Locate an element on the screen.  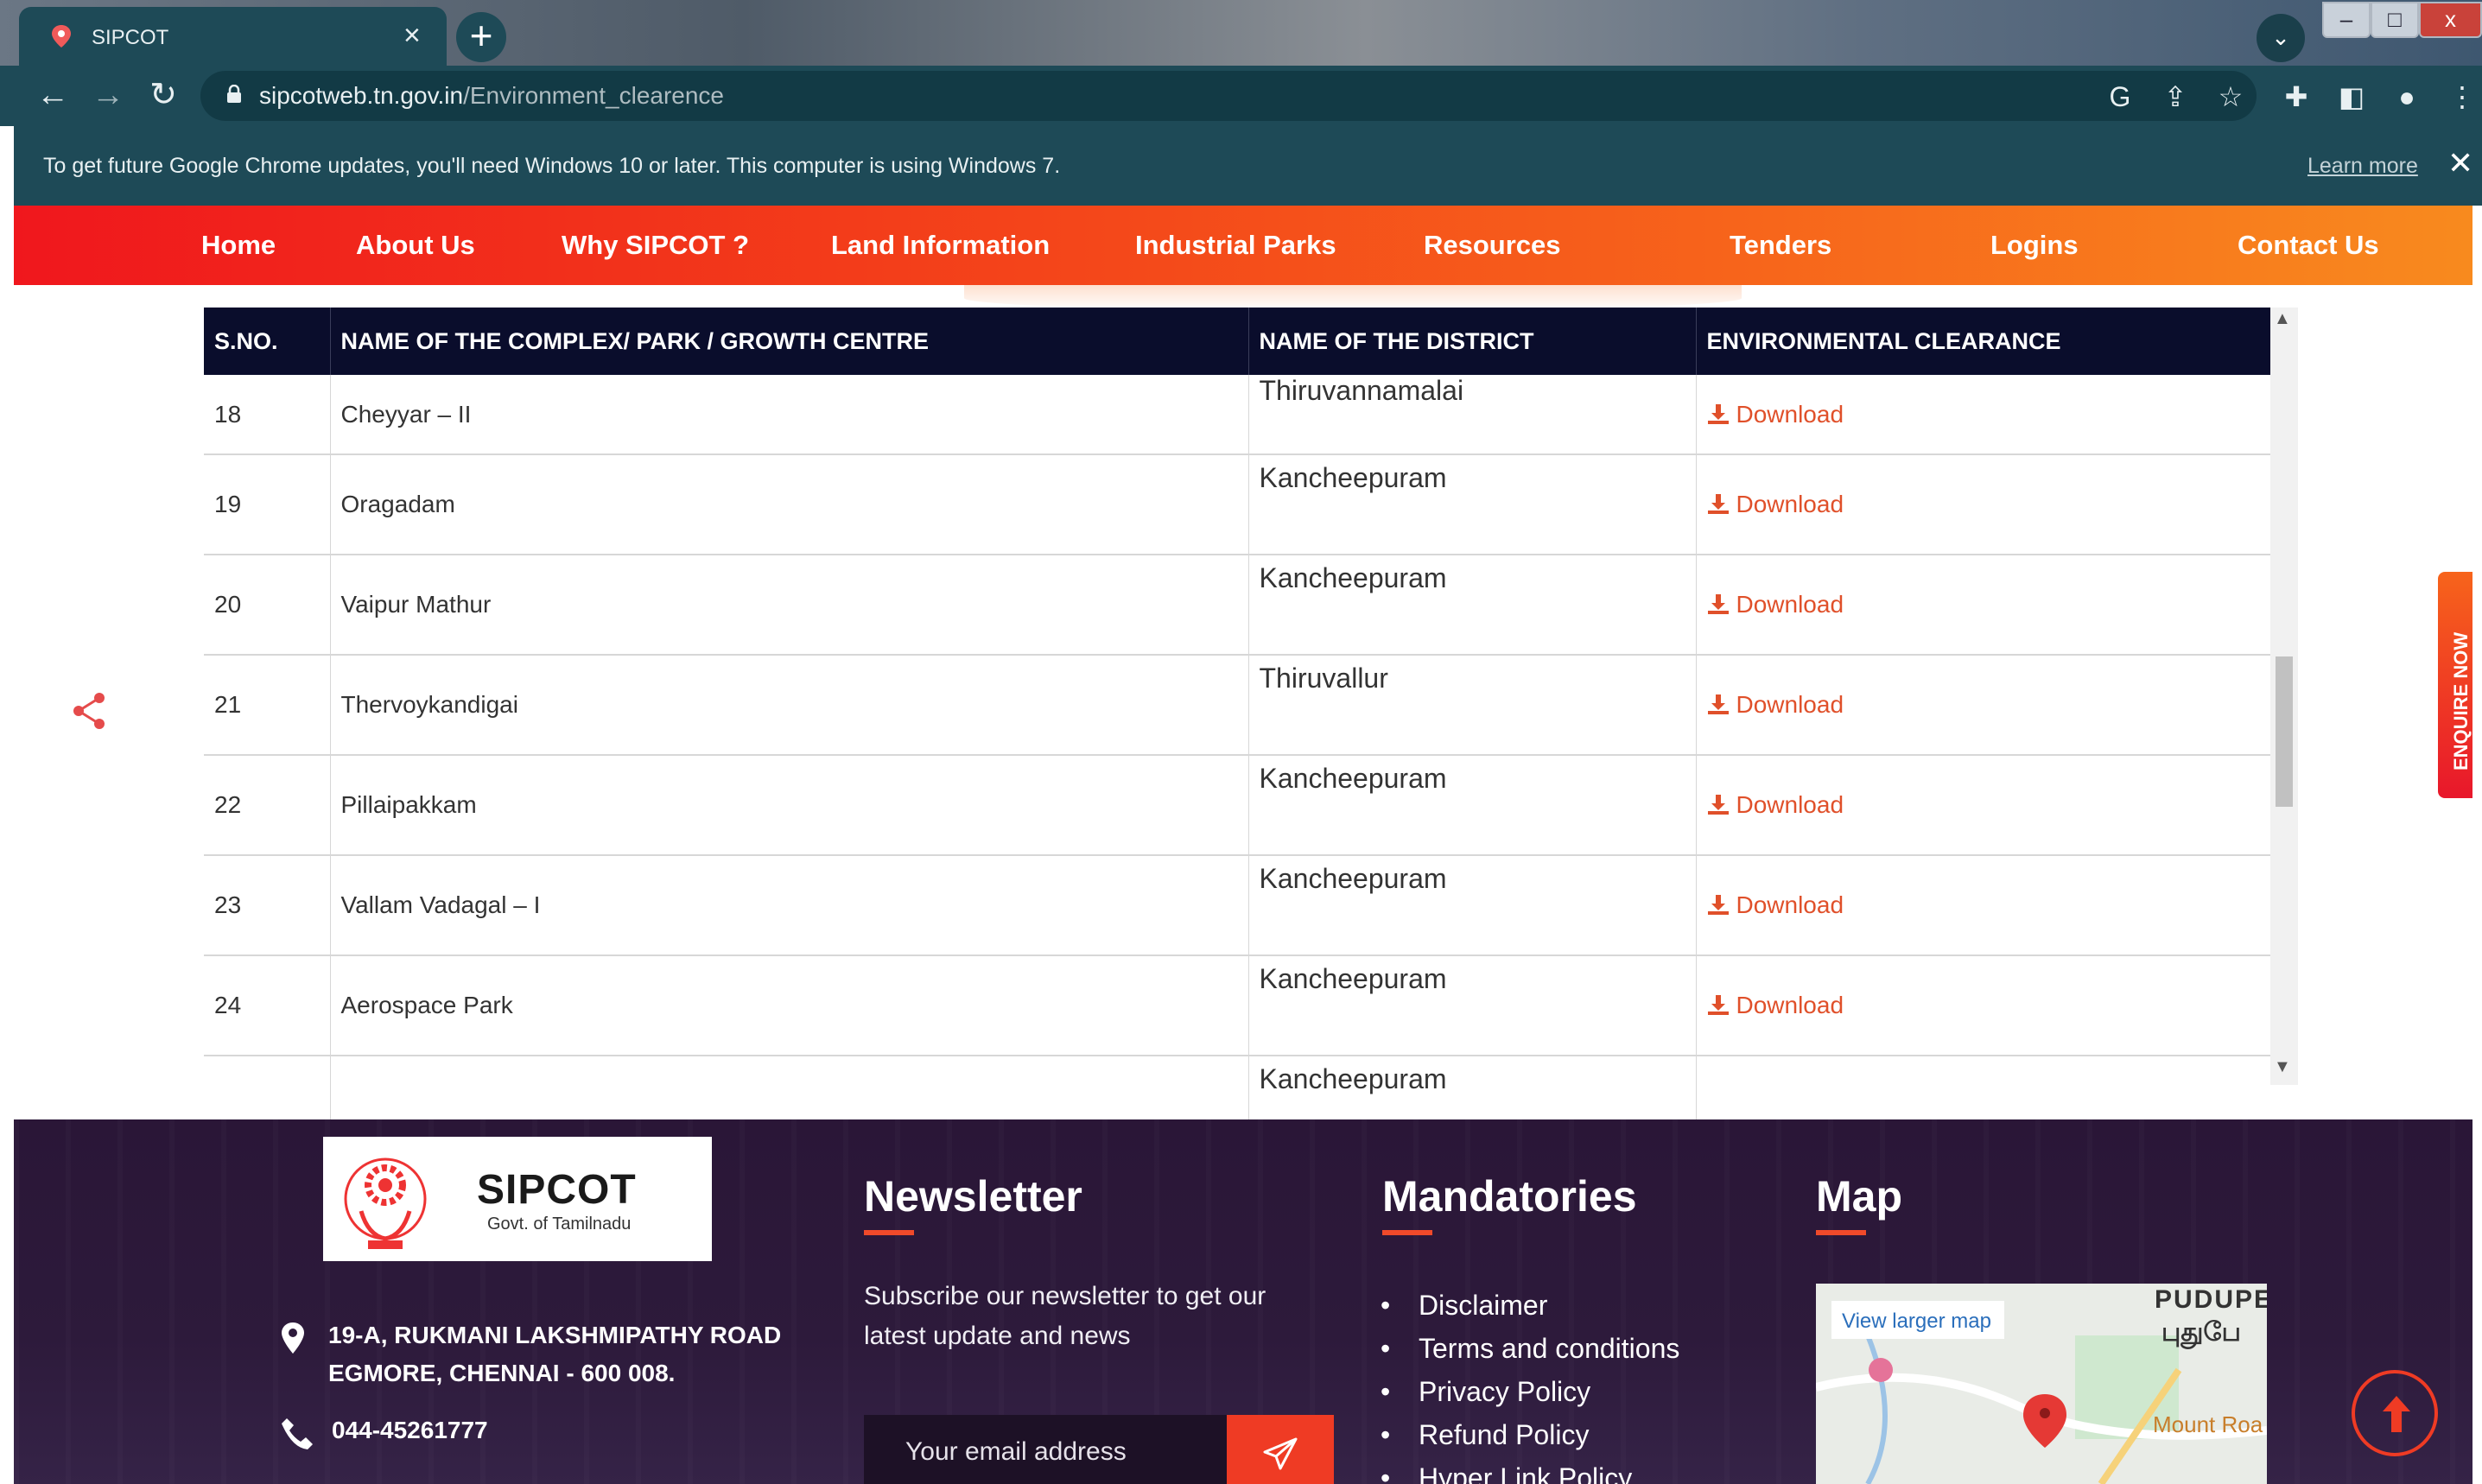
scroll-up-arrow-icon: ▲ is located at coordinates (2282, 319).